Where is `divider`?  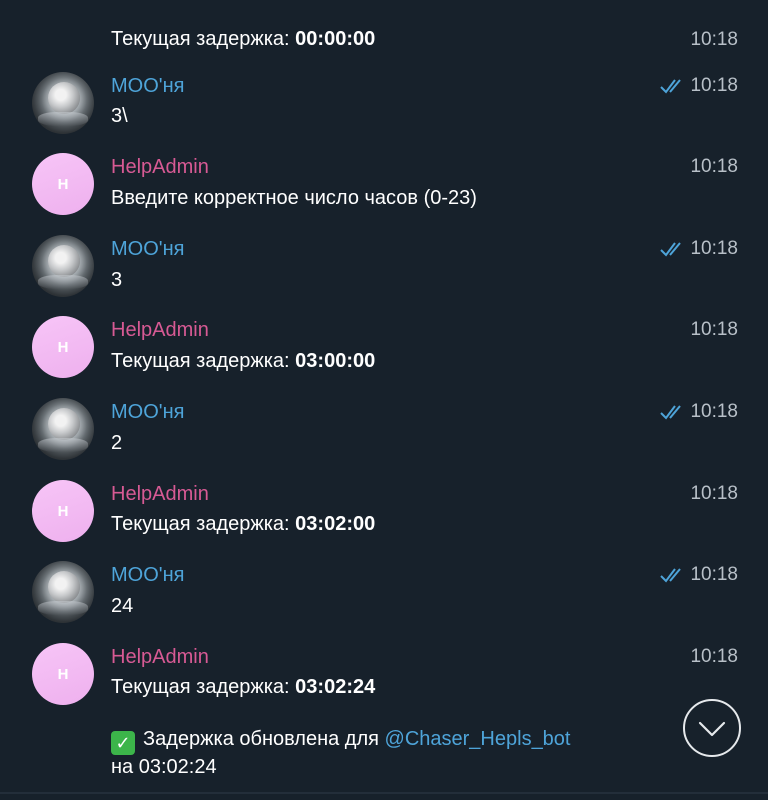
divider is located at coordinates (384, 793).